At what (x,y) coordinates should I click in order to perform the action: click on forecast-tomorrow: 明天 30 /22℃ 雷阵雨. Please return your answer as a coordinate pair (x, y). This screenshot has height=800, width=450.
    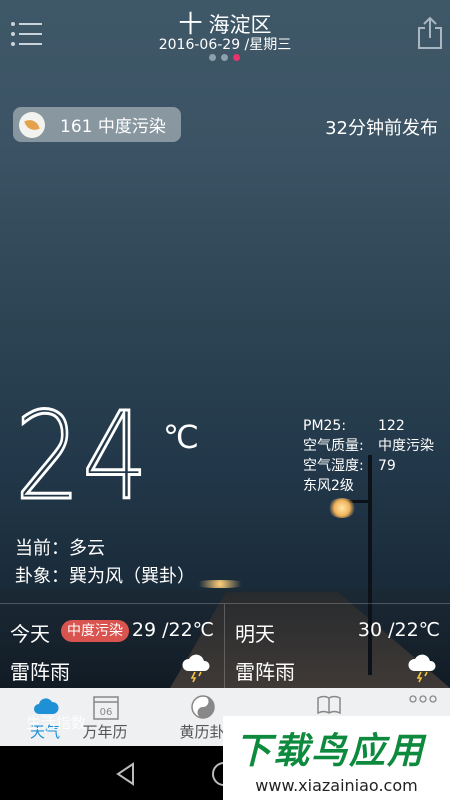
    Looking at the image, I should click on (337, 646).